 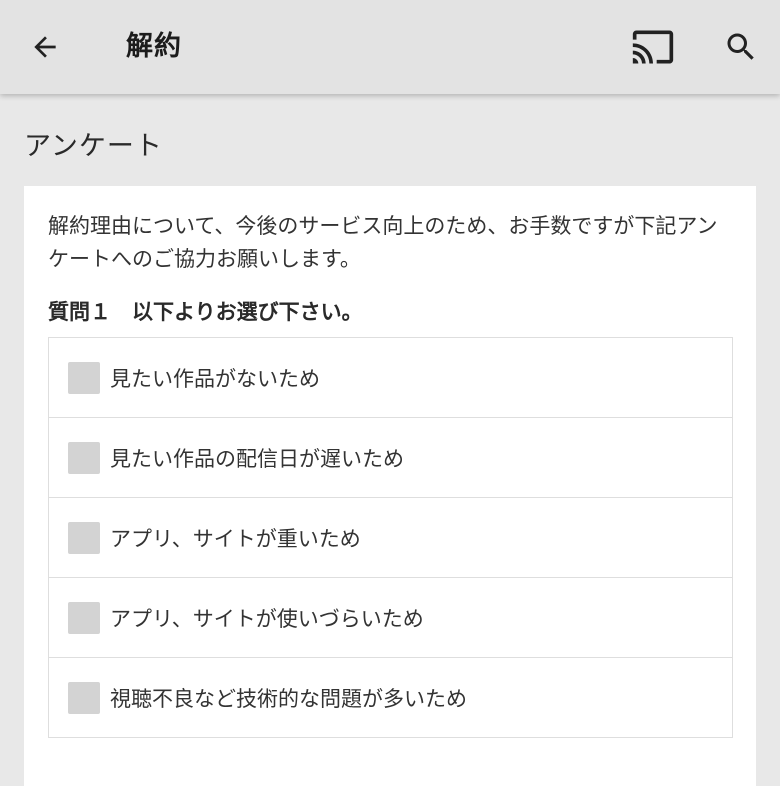 What do you see at coordinates (267, 618) in the screenshot?
I see `option-label: アプリ、サイトが使いづらいため` at bounding box center [267, 618].